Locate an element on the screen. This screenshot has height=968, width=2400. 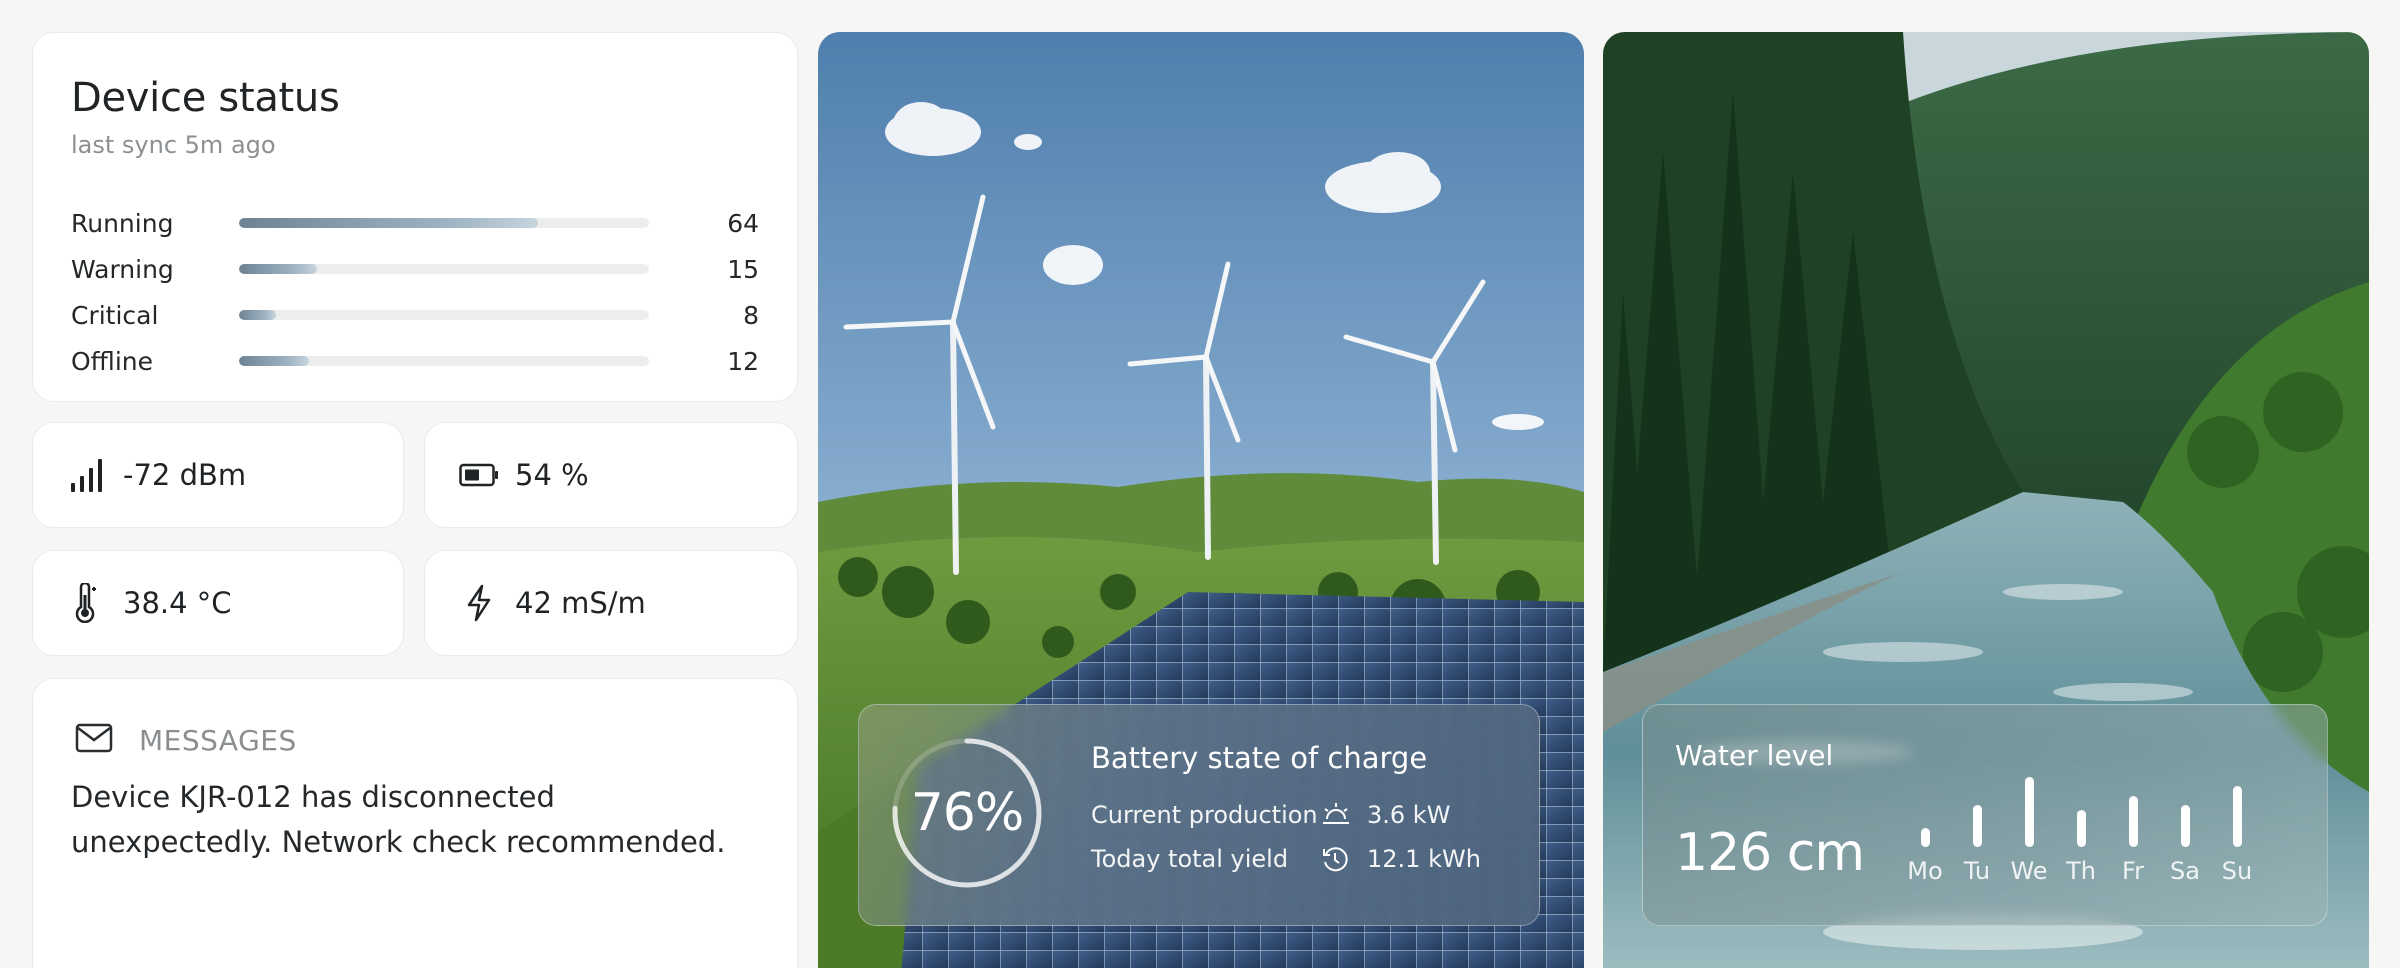
today-yield-value: 12.1 kWh is located at coordinates (1424, 859).